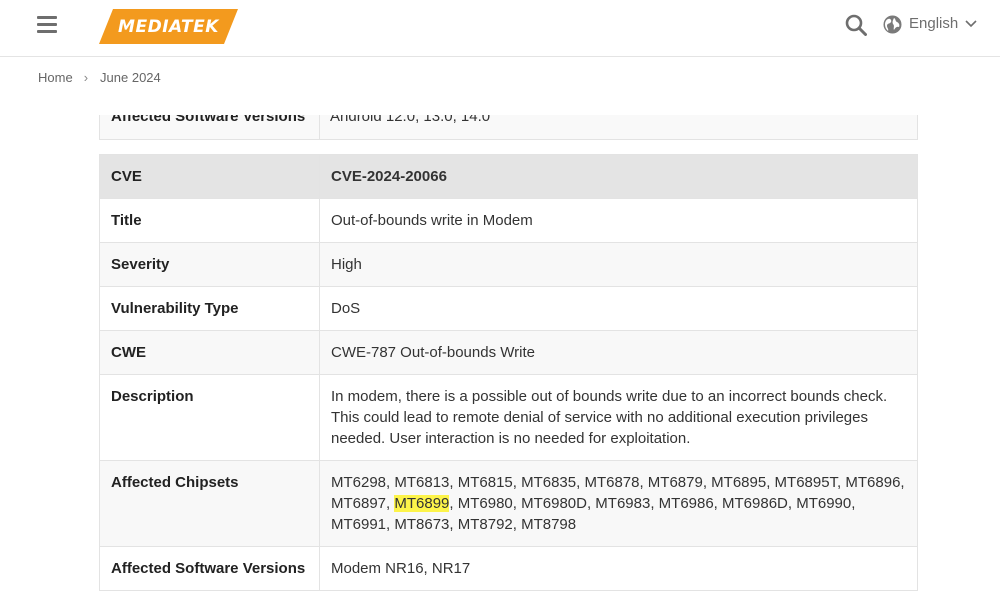  I want to click on search-icon, so click(856, 25).